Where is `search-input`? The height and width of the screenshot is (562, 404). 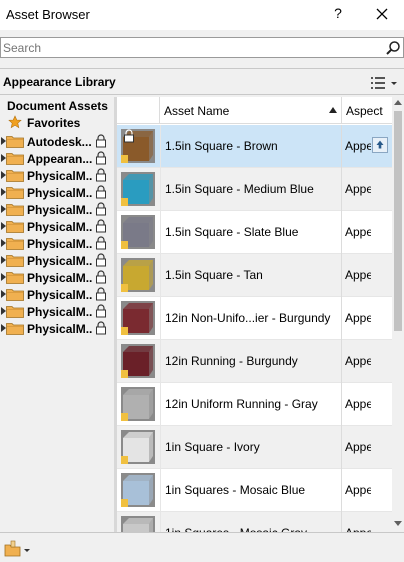 search-input is located at coordinates (188, 47).